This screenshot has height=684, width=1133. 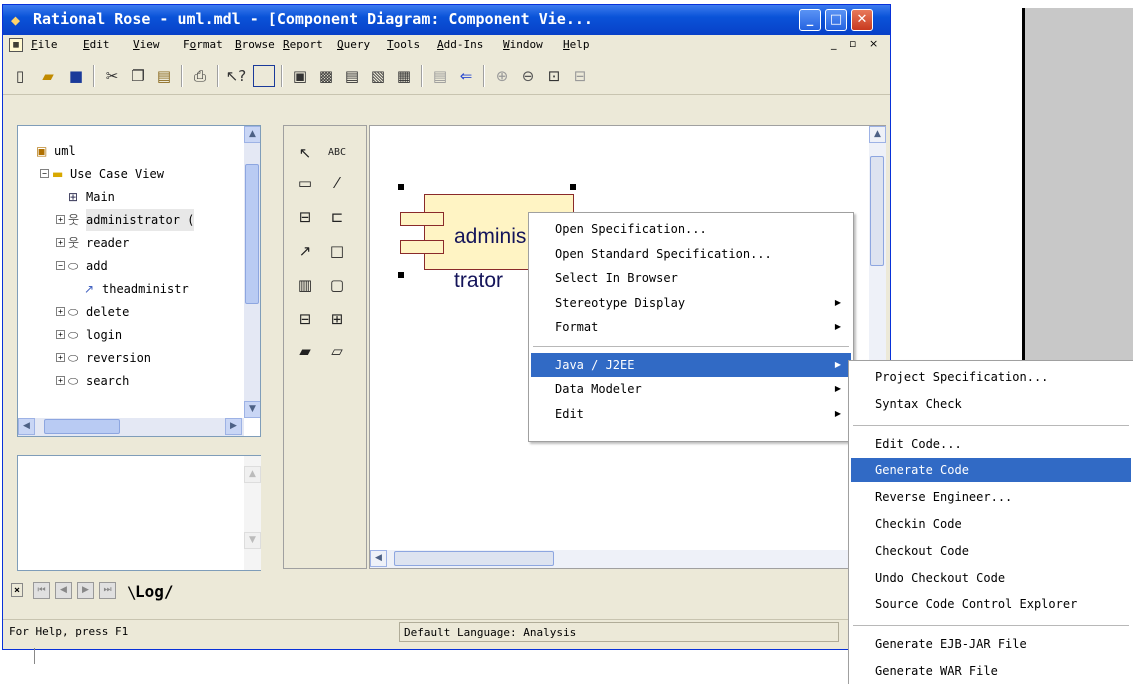 I want to click on menu-item-java-j2ee: Java / J2EE ▶, so click(x=691, y=364).